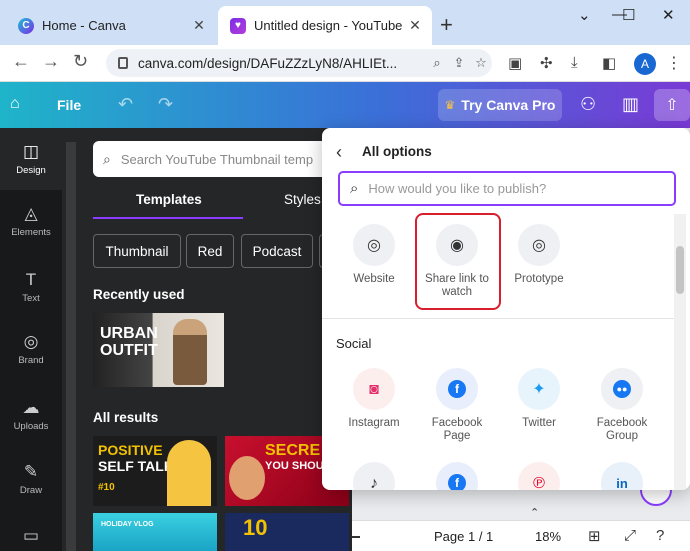 This screenshot has height=551, width=690. Describe the element at coordinates (169, 199) in the screenshot. I see `tab-templates: Templates` at that location.